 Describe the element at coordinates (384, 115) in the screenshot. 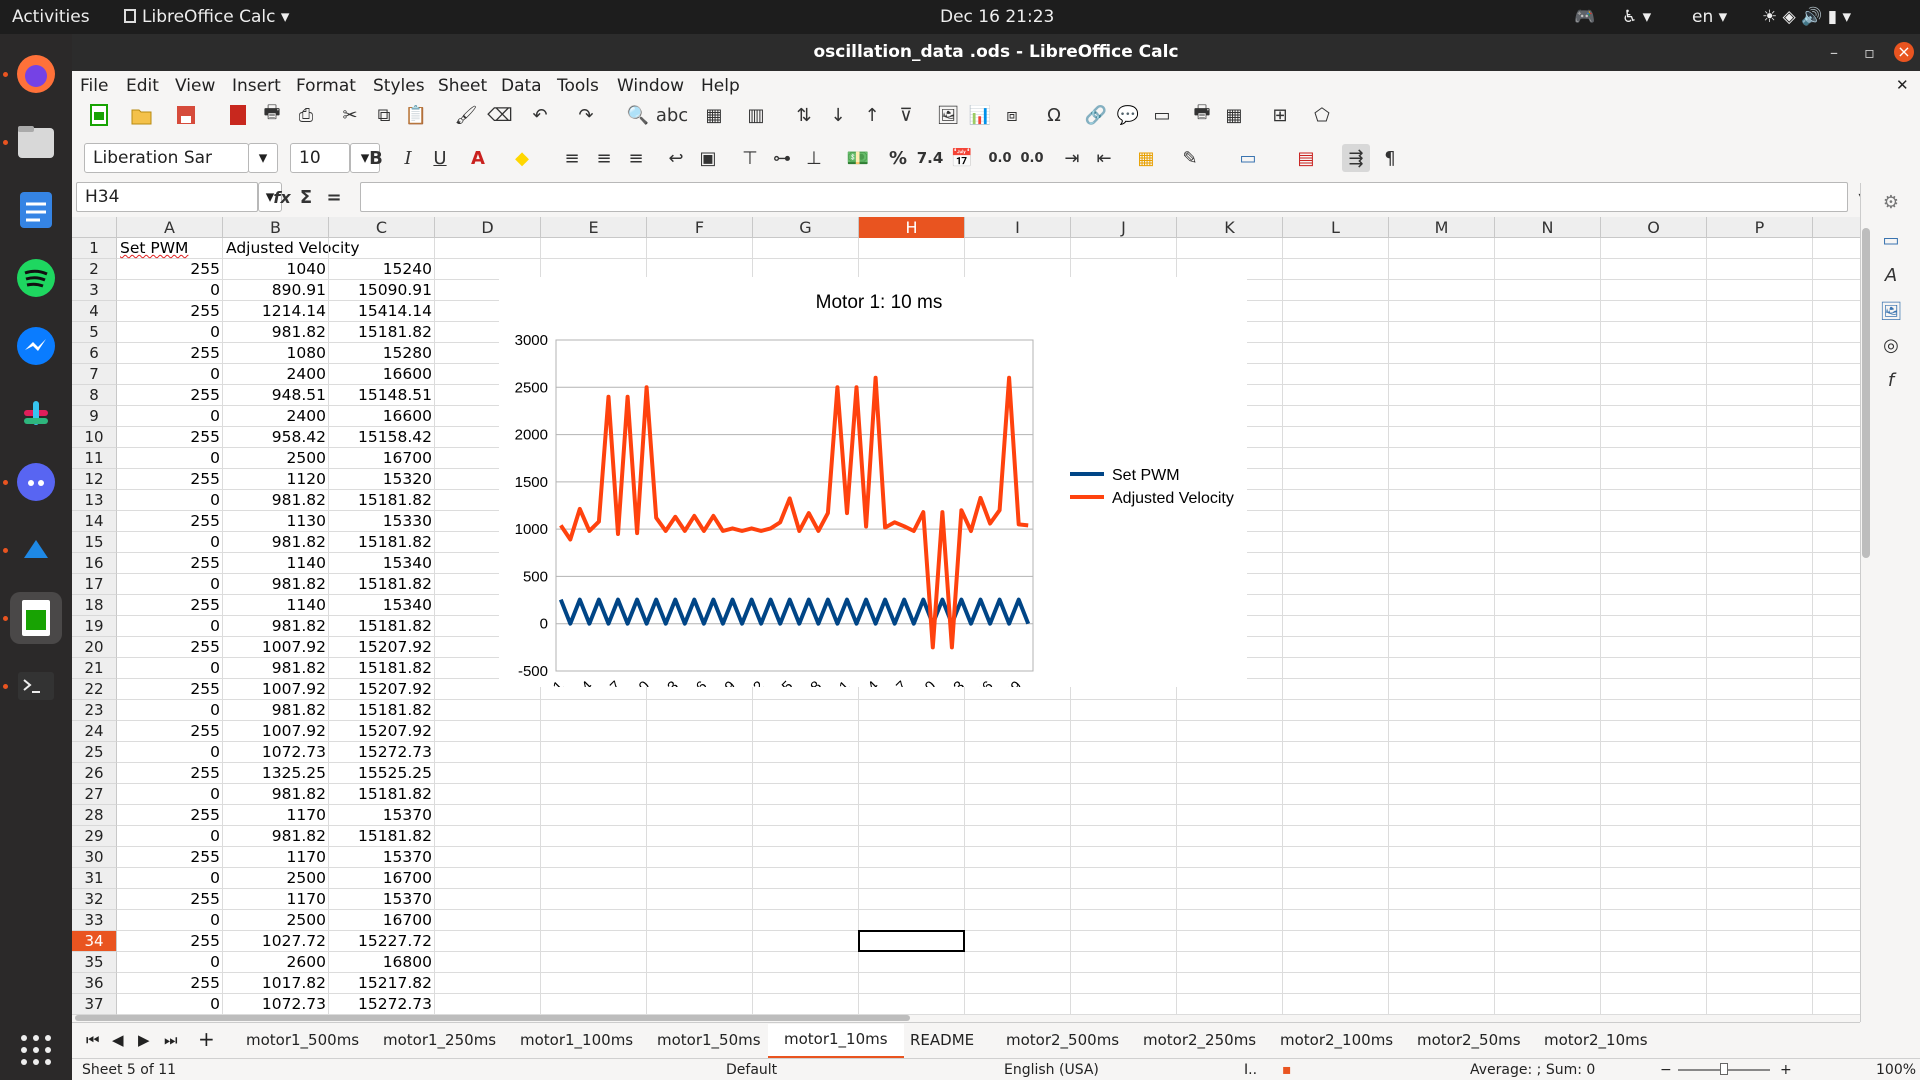

I see `copy-icon: ⧉` at that location.